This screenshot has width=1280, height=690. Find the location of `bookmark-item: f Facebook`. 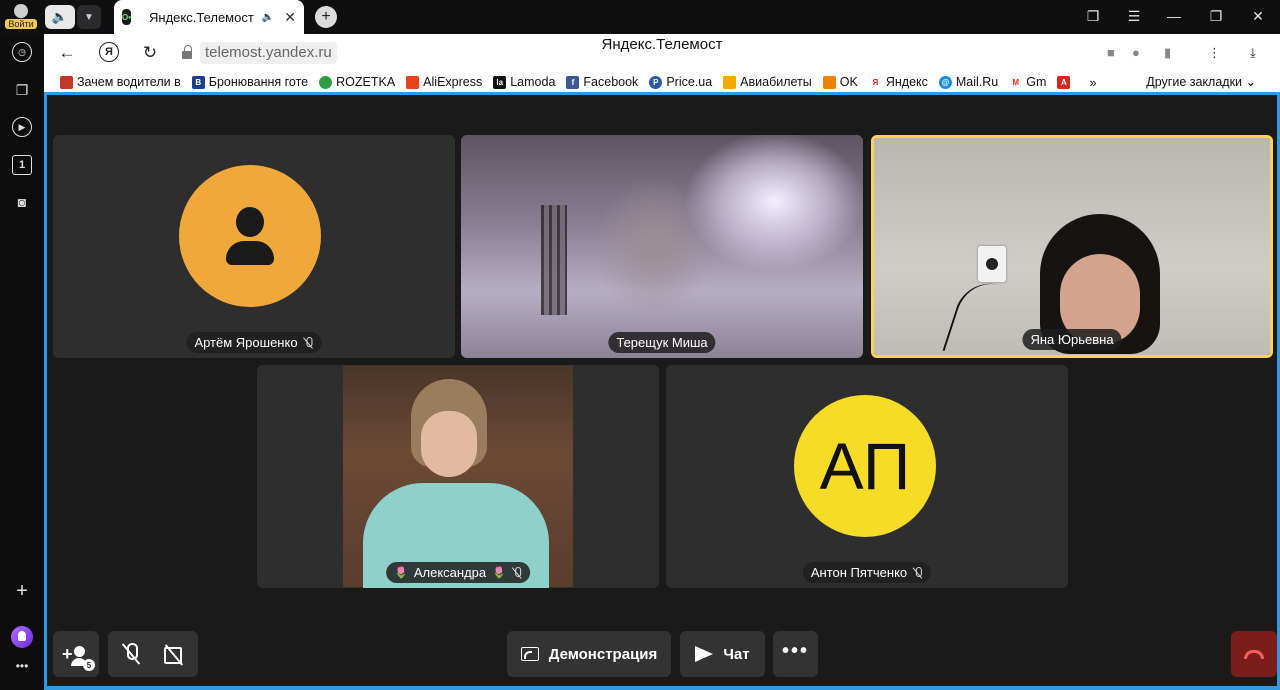

bookmark-item: f Facebook is located at coordinates (602, 82).